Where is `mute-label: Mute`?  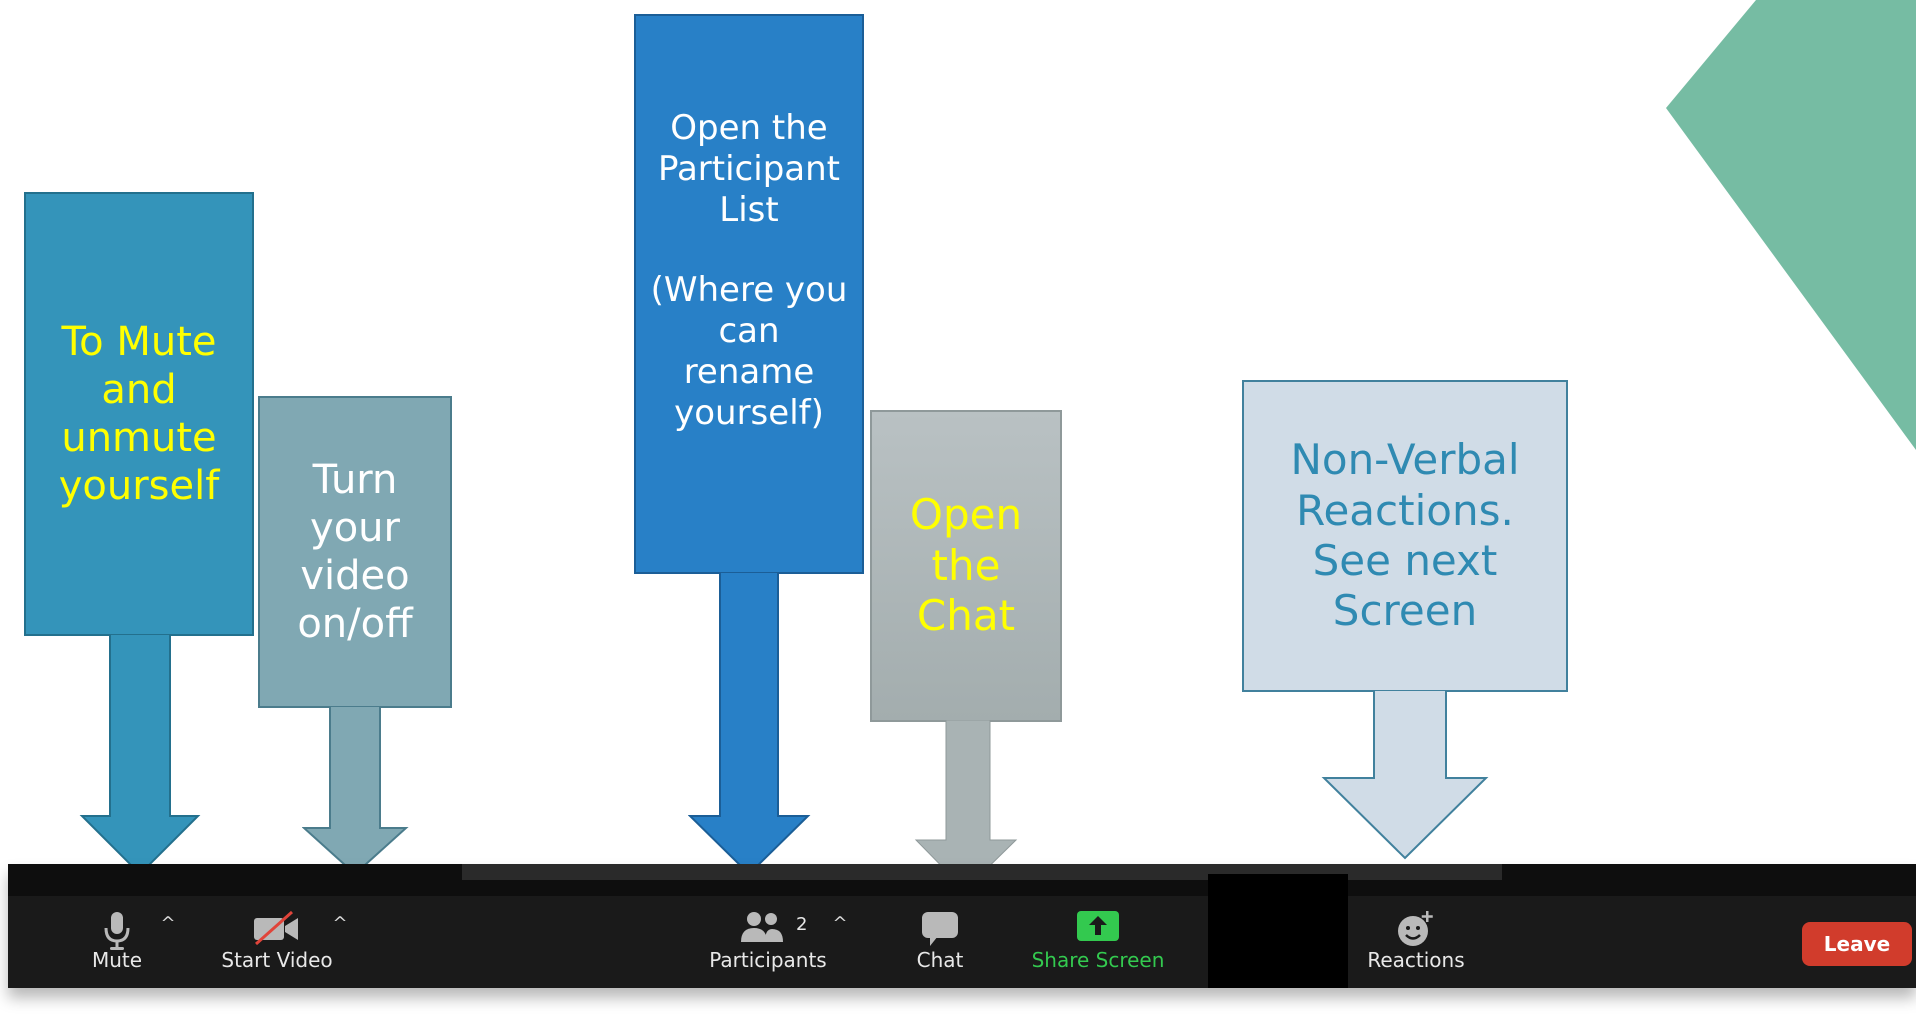
mute-label: Mute is located at coordinates (117, 960).